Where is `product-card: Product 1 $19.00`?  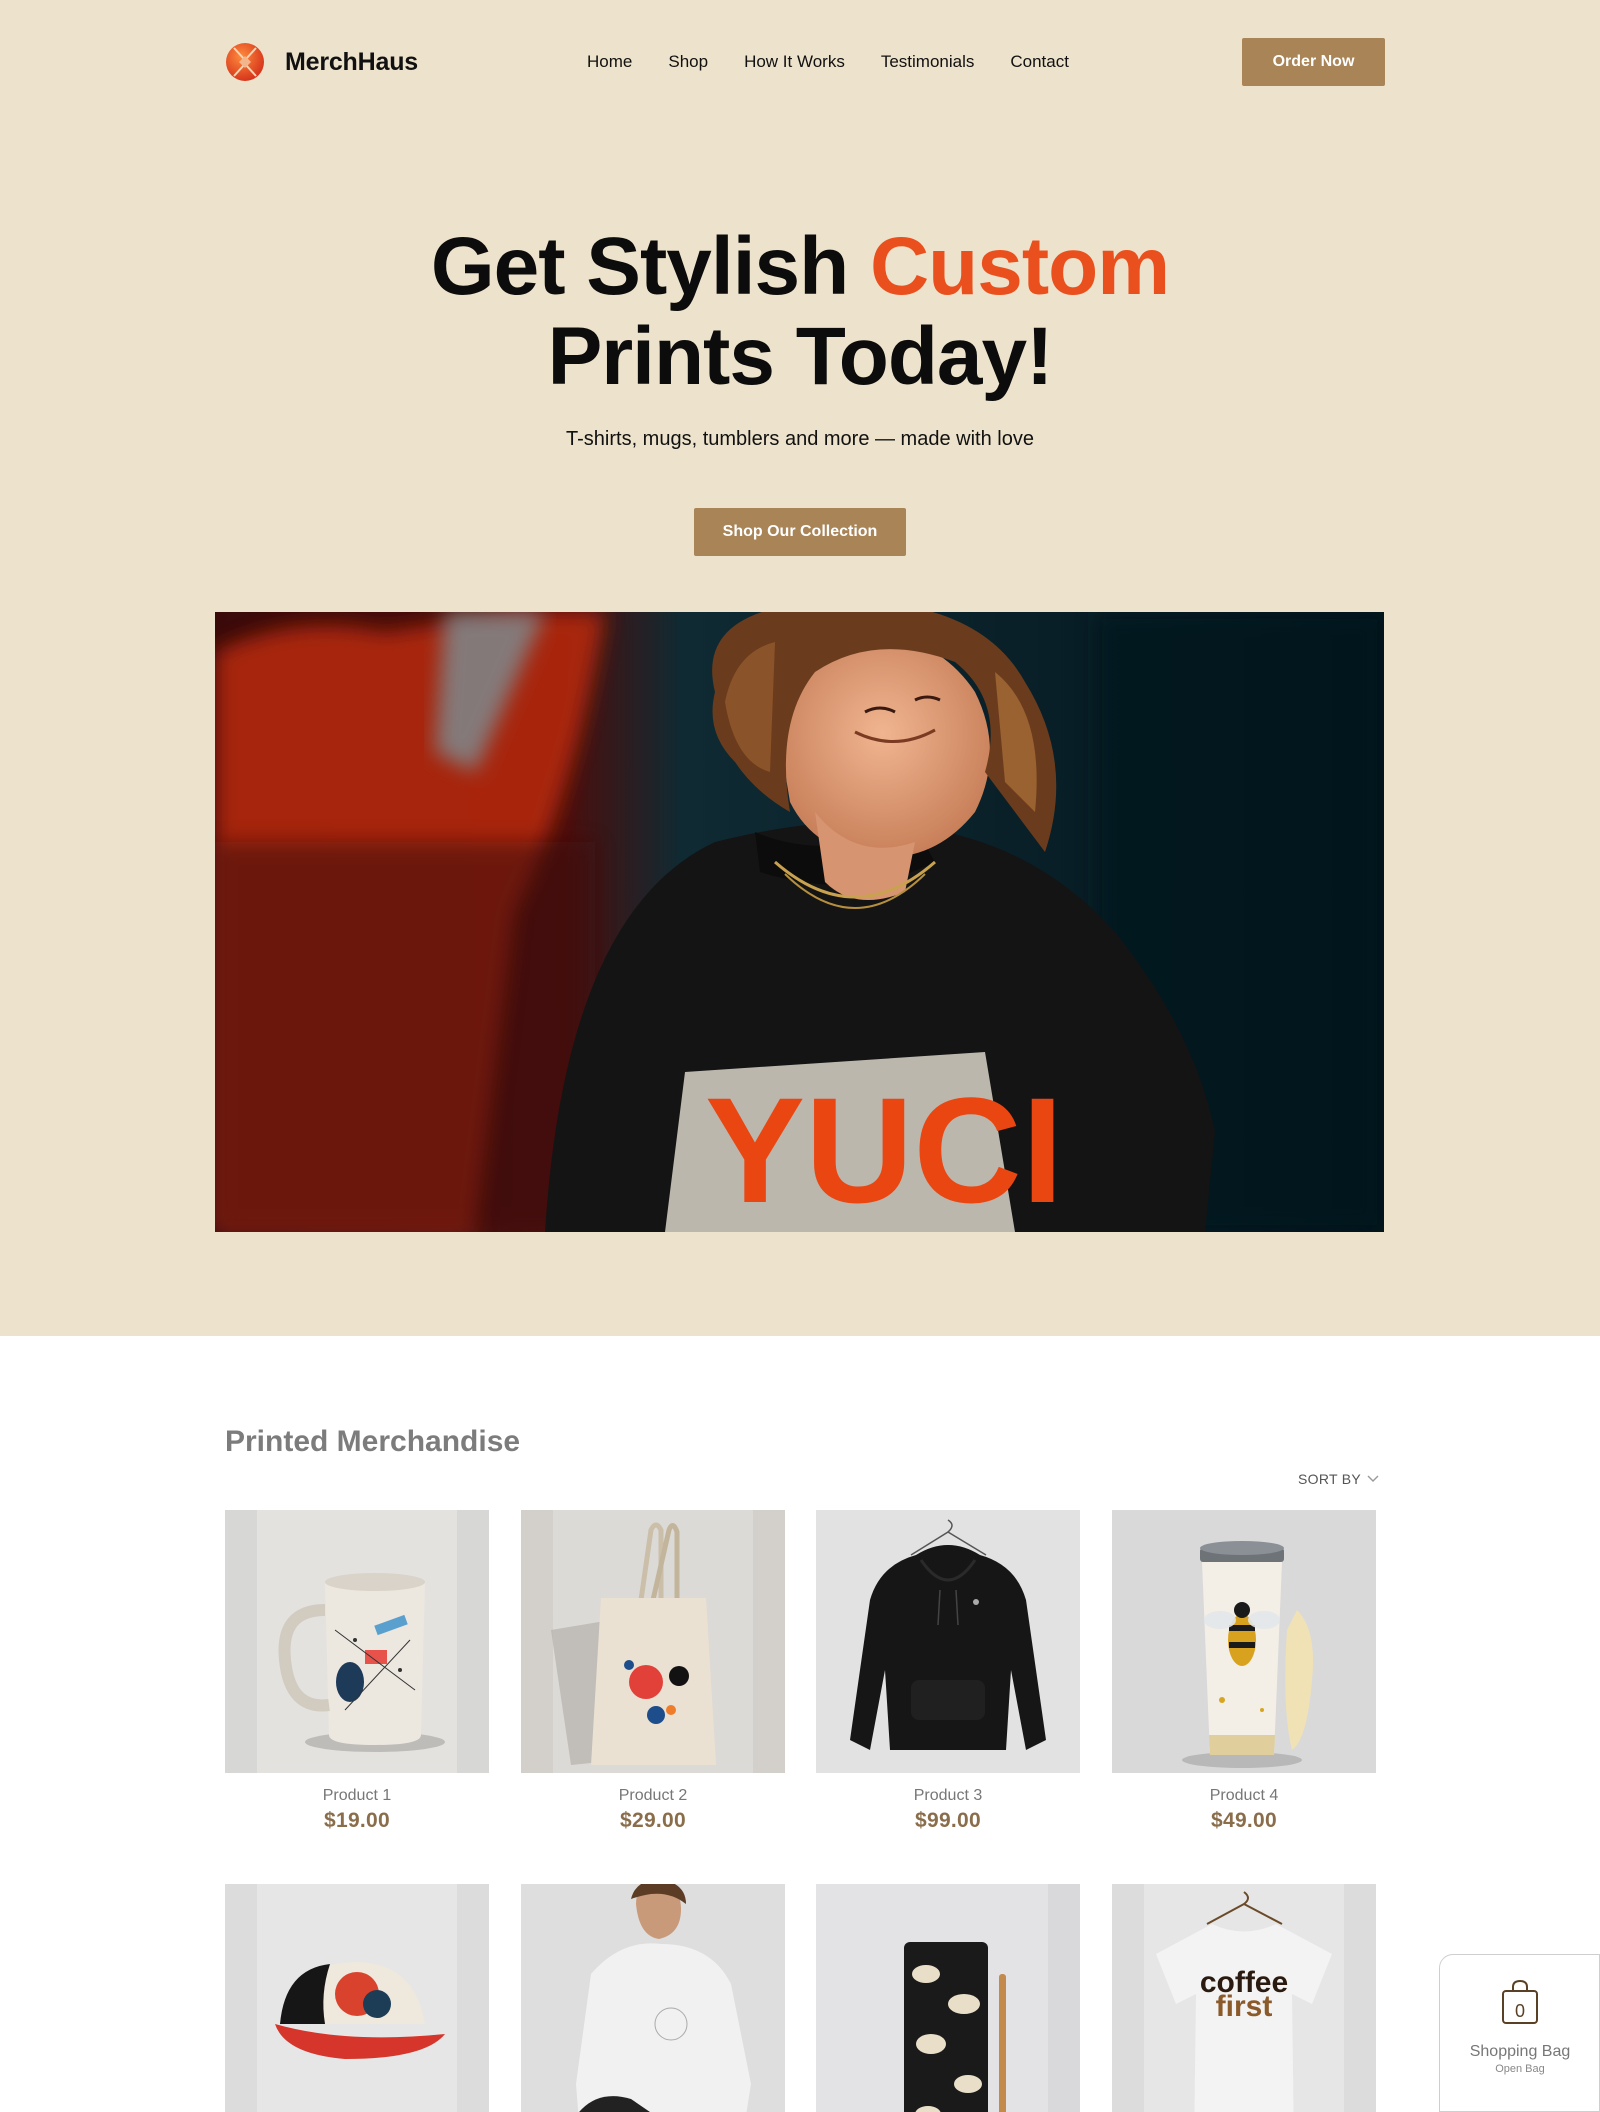 product-card: Product 1 $19.00 is located at coordinates (357, 1671).